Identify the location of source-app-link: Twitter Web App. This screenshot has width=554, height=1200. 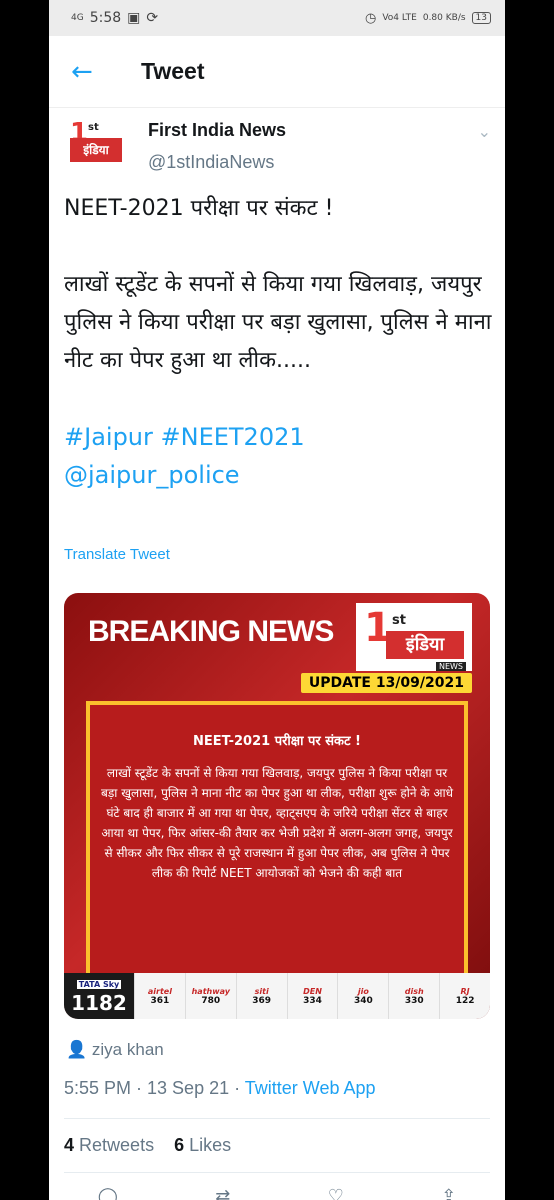
(310, 1088).